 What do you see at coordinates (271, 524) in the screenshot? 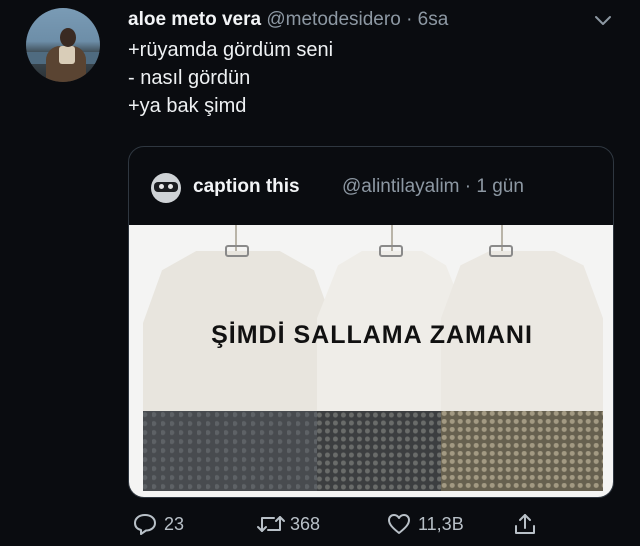
I see `retweet-icon` at bounding box center [271, 524].